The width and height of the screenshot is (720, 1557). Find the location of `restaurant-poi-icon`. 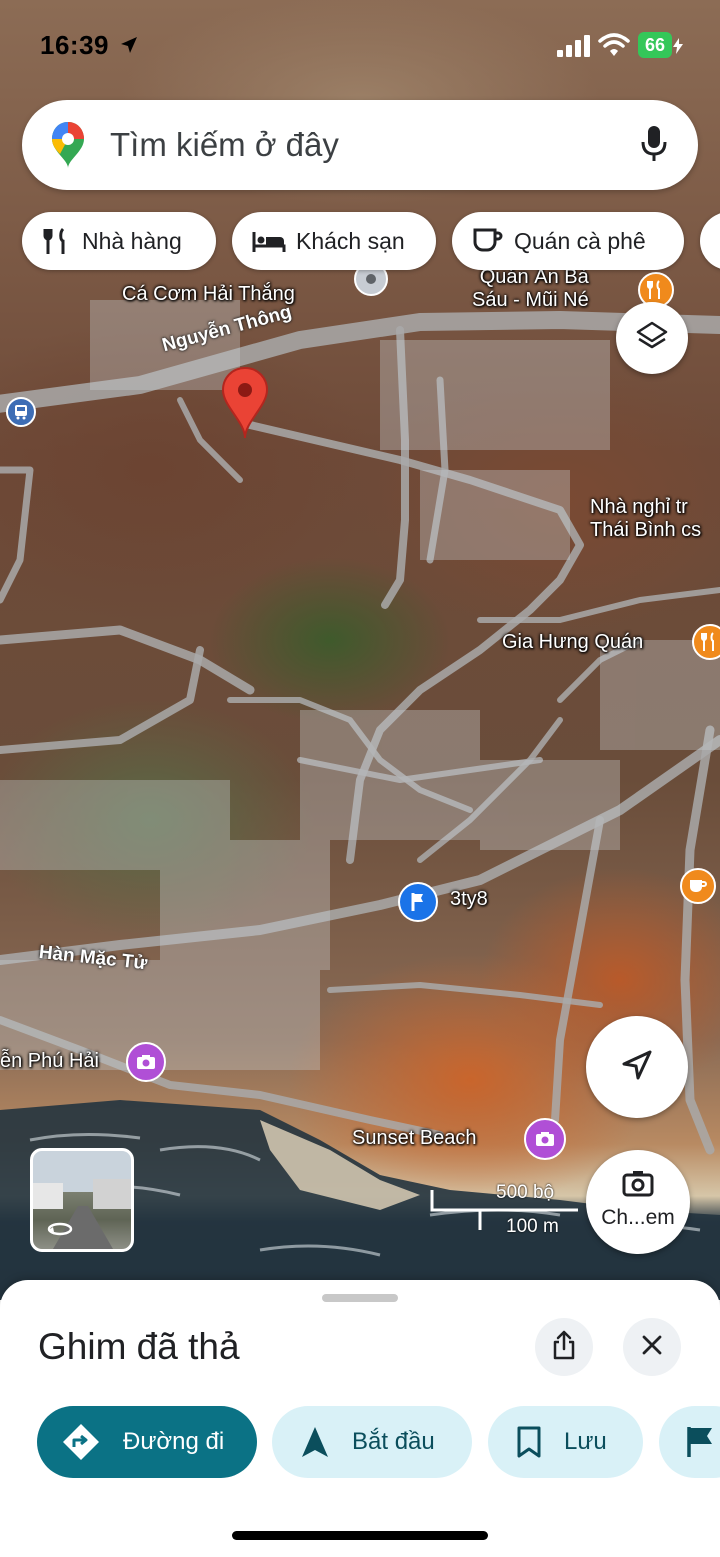

restaurant-poi-icon is located at coordinates (706, 642).